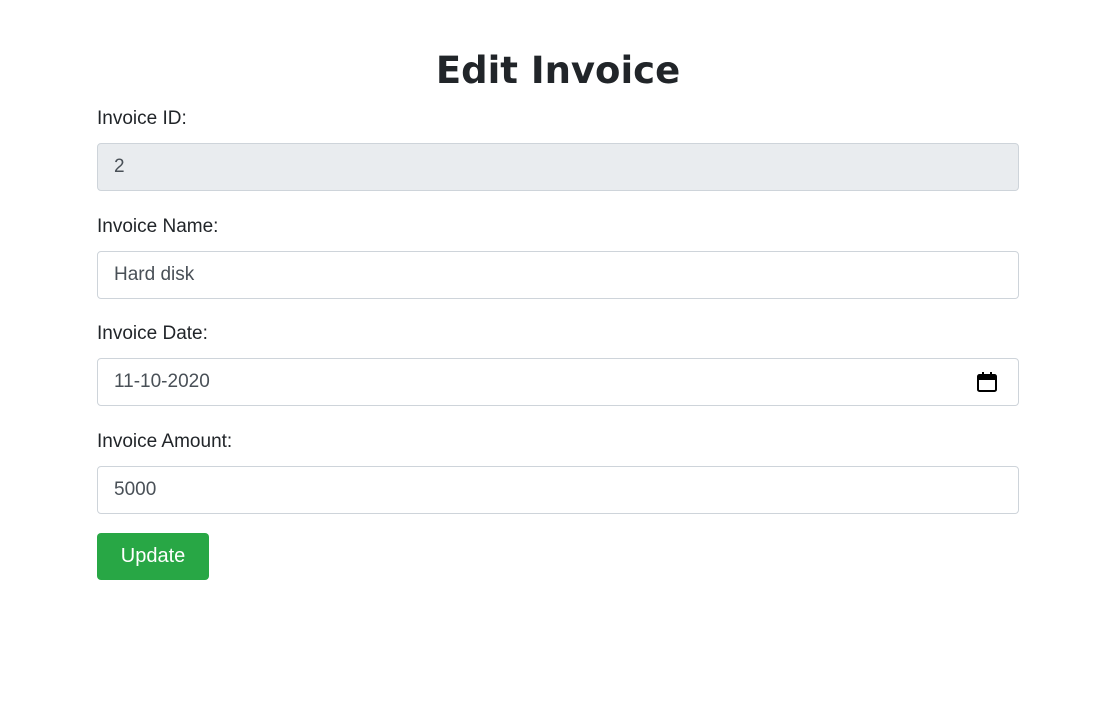 This screenshot has width=1103, height=722. Describe the element at coordinates (558, 382) in the screenshot. I see `invoice-date-field: 11-10-2020` at that location.